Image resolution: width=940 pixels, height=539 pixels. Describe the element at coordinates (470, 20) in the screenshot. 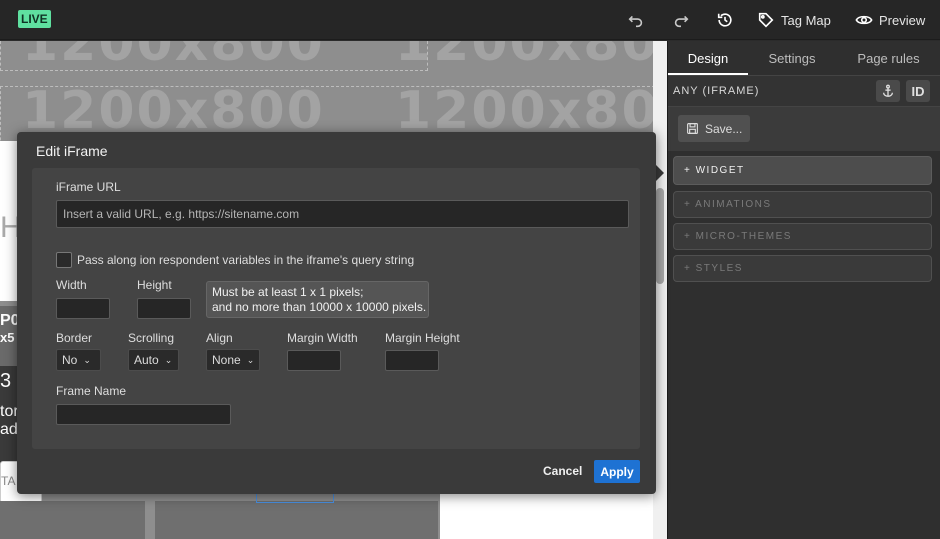

I see `top-bar: LIVE Tag Map Preview` at that location.